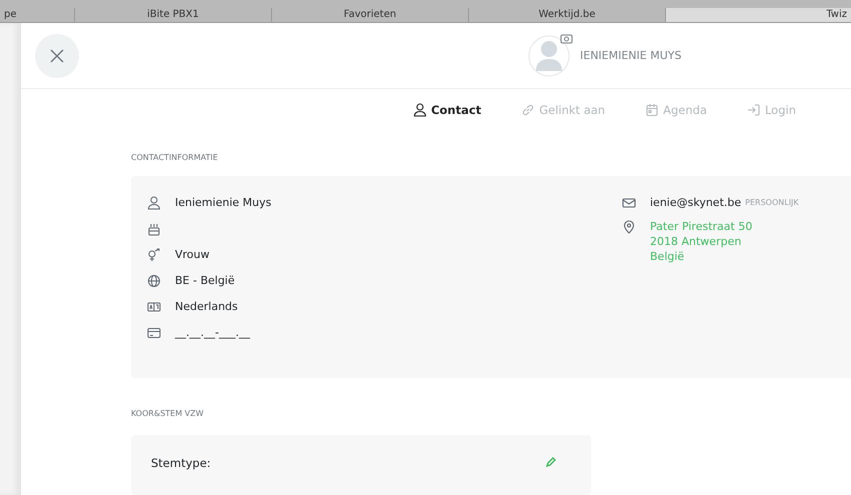 The height and width of the screenshot is (495, 851). I want to click on contact-value: Ieniemienie Muys, so click(223, 203).